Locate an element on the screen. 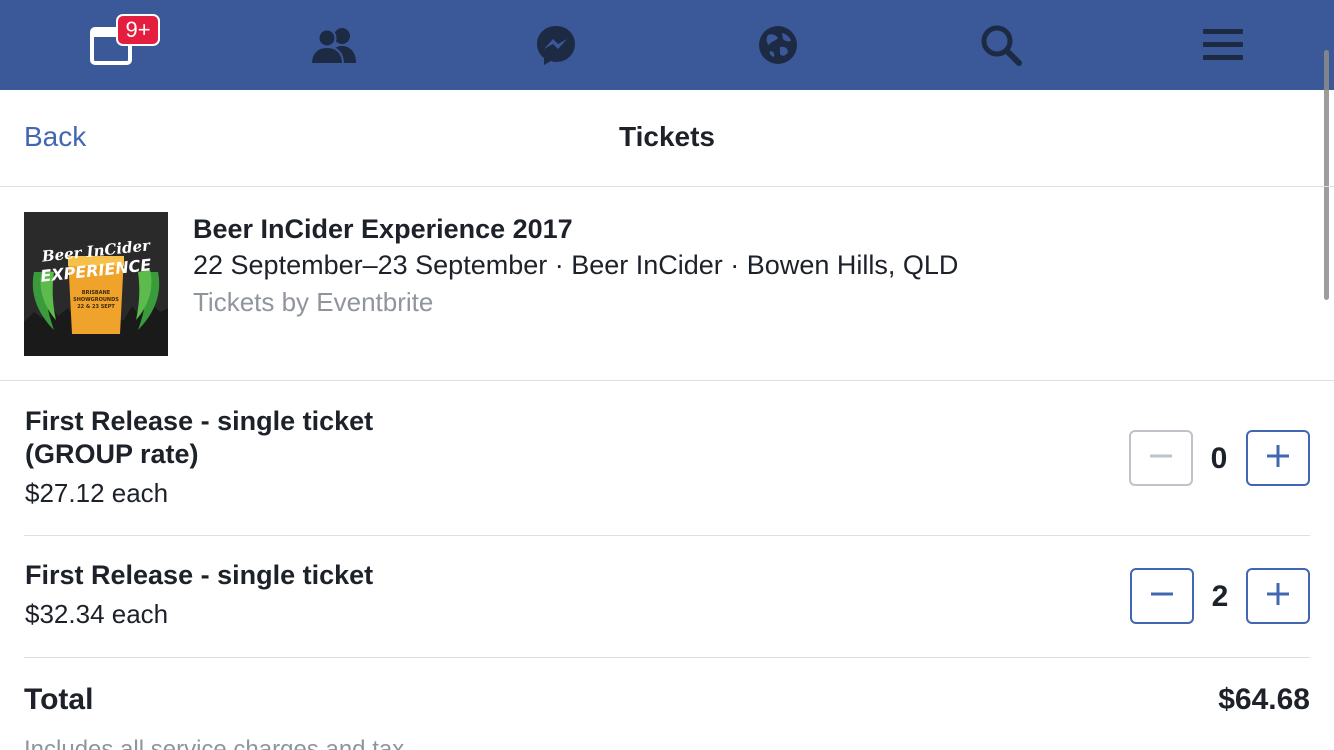 Image resolution: width=1334 pixels, height=750 pixels. total-value: $64.68 is located at coordinates (1264, 699).